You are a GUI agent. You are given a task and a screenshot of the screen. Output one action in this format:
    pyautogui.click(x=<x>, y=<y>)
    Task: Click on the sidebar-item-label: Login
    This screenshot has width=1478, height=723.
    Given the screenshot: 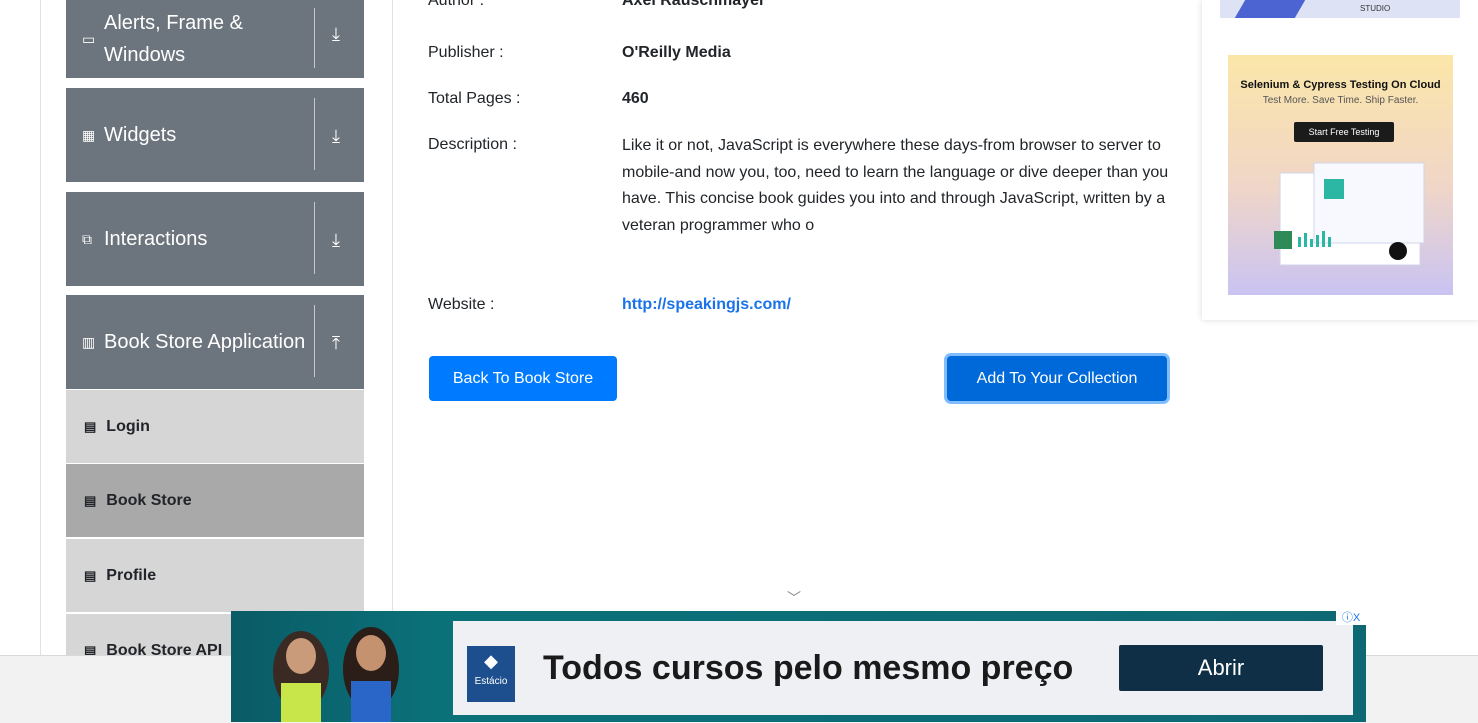 What is the action you would take?
    pyautogui.click(x=128, y=426)
    